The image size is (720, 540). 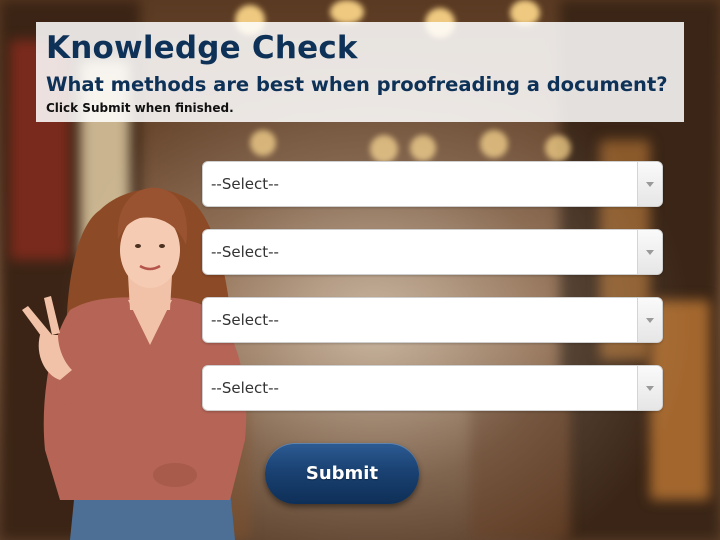 I want to click on answer-dropdown-2: --Select--, so click(x=432, y=252).